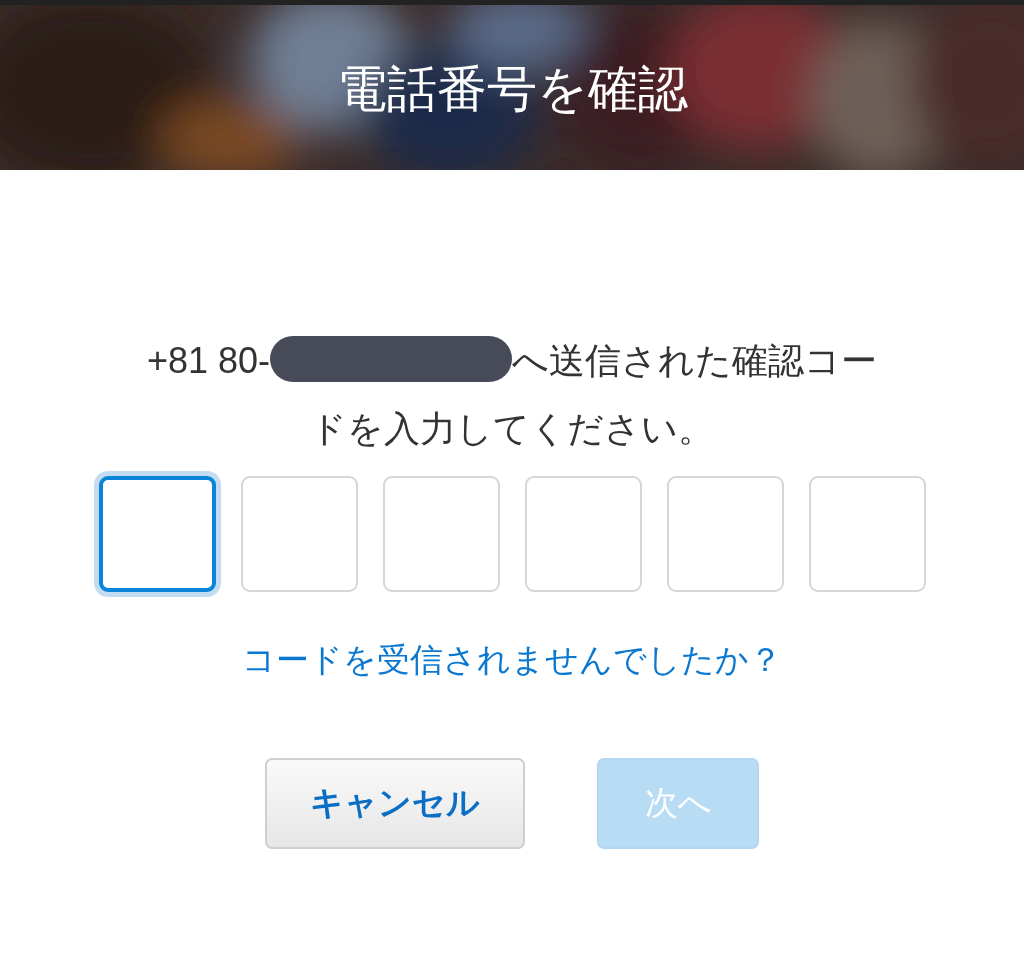  What do you see at coordinates (157, 534) in the screenshot?
I see `code-input-field` at bounding box center [157, 534].